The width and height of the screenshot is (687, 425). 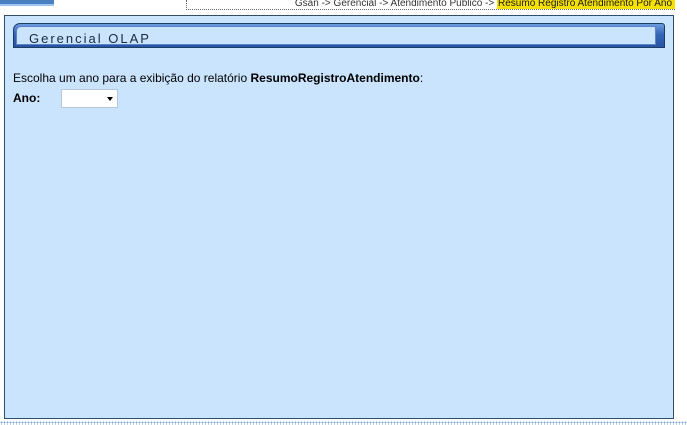 I want to click on breadcrumb-item-atendimento-publico: Atendimento Publico, so click(x=437, y=4).